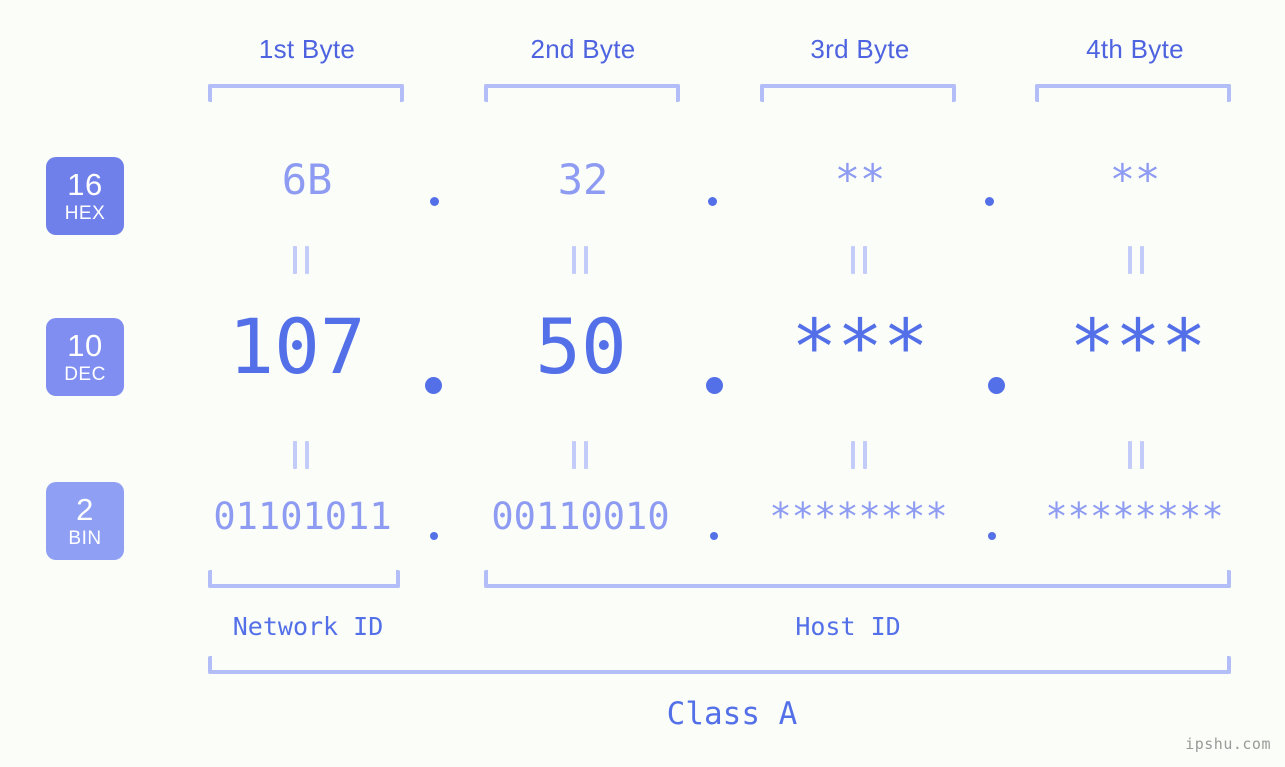  I want to click on base-badge-hex: 16 HEX, so click(85, 196).